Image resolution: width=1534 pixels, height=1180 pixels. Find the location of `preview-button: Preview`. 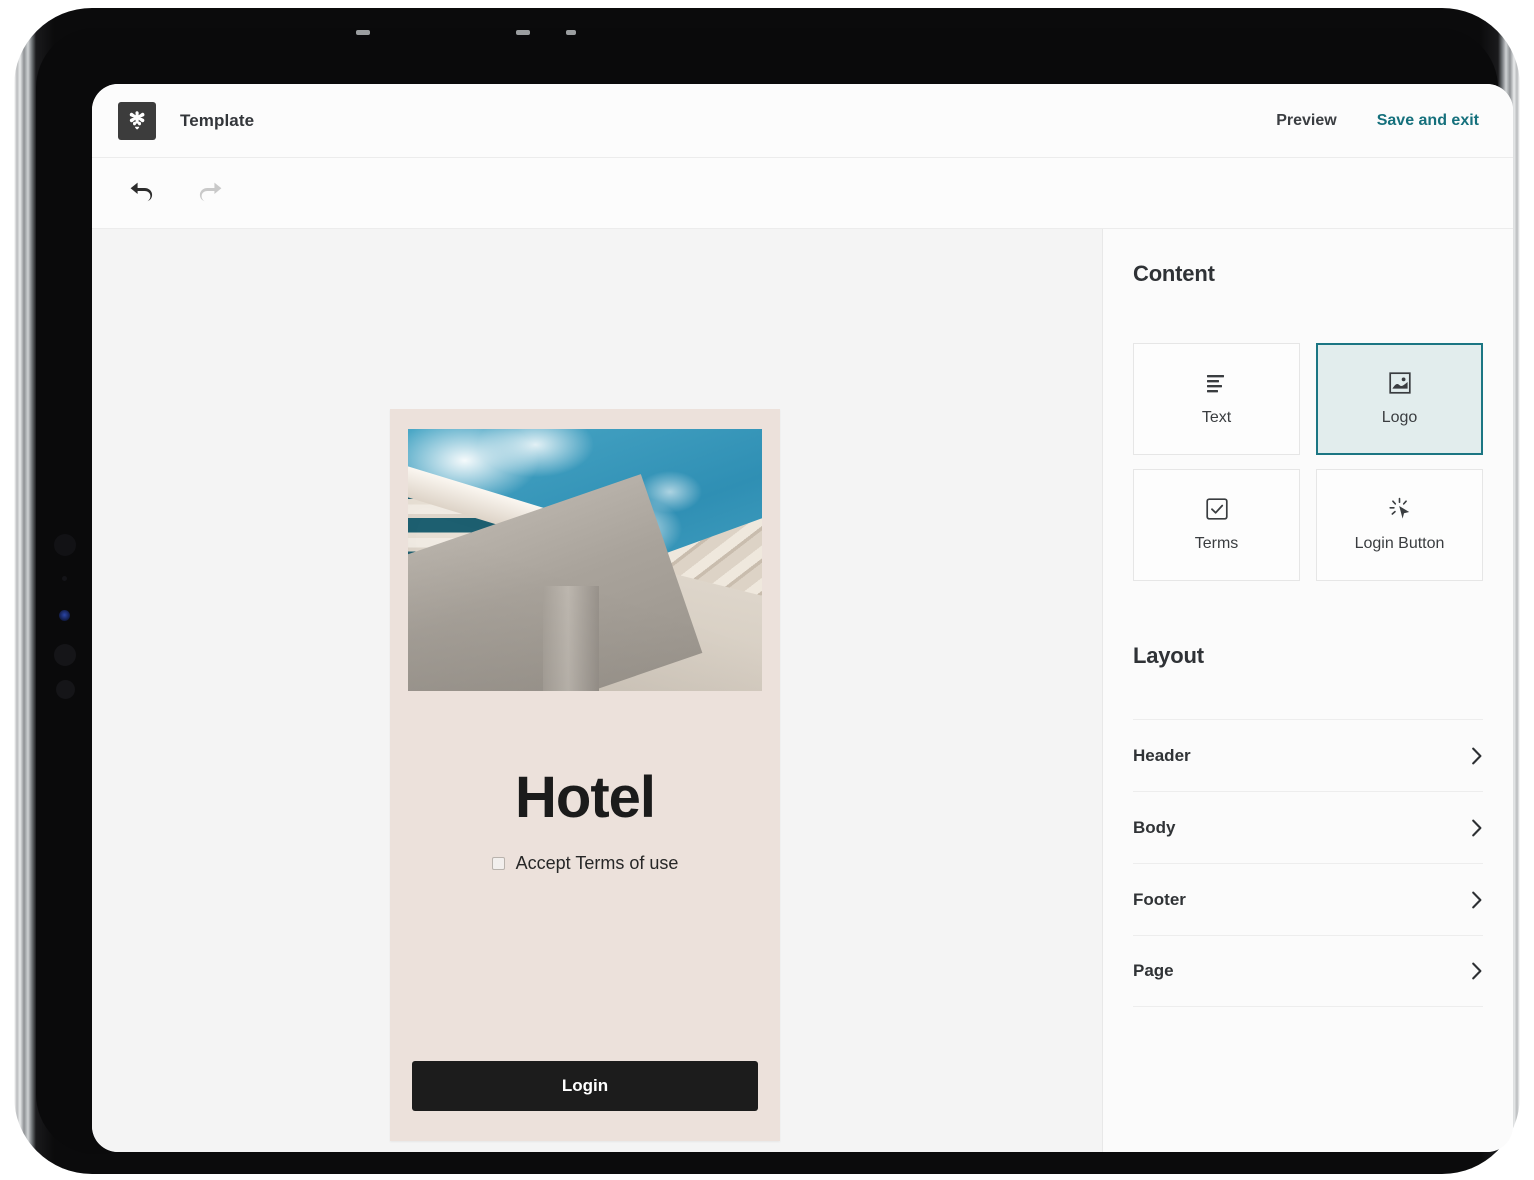

preview-button: Preview is located at coordinates (1306, 121).